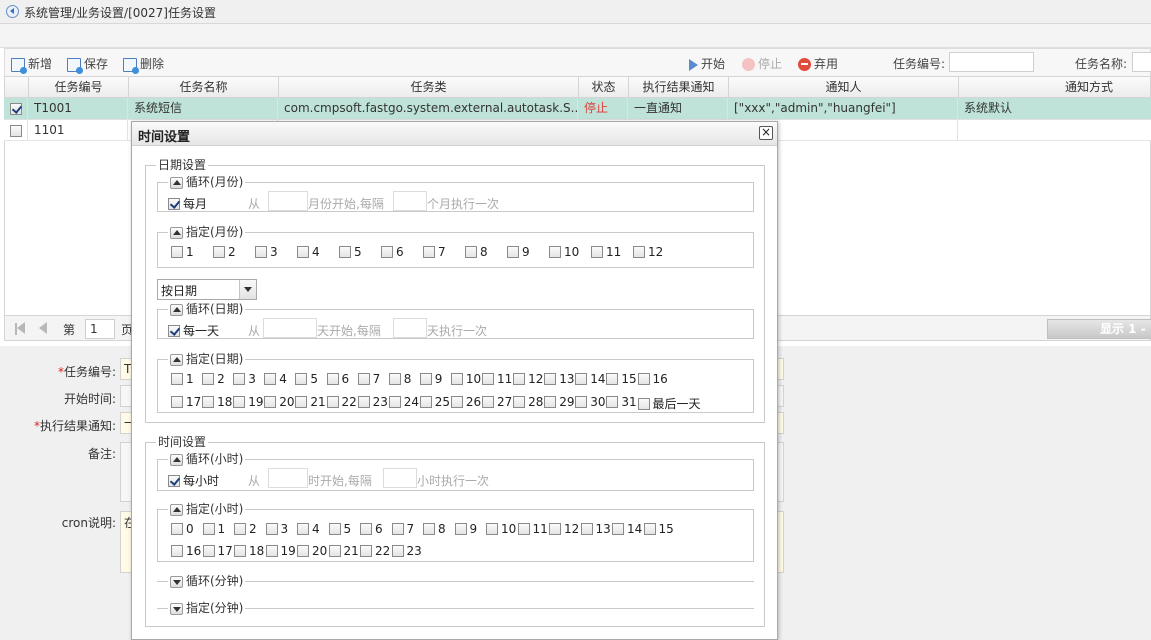 Image resolution: width=1151 pixels, height=640 pixels. Describe the element at coordinates (290, 328) in the screenshot. I see `day-start-input` at that location.